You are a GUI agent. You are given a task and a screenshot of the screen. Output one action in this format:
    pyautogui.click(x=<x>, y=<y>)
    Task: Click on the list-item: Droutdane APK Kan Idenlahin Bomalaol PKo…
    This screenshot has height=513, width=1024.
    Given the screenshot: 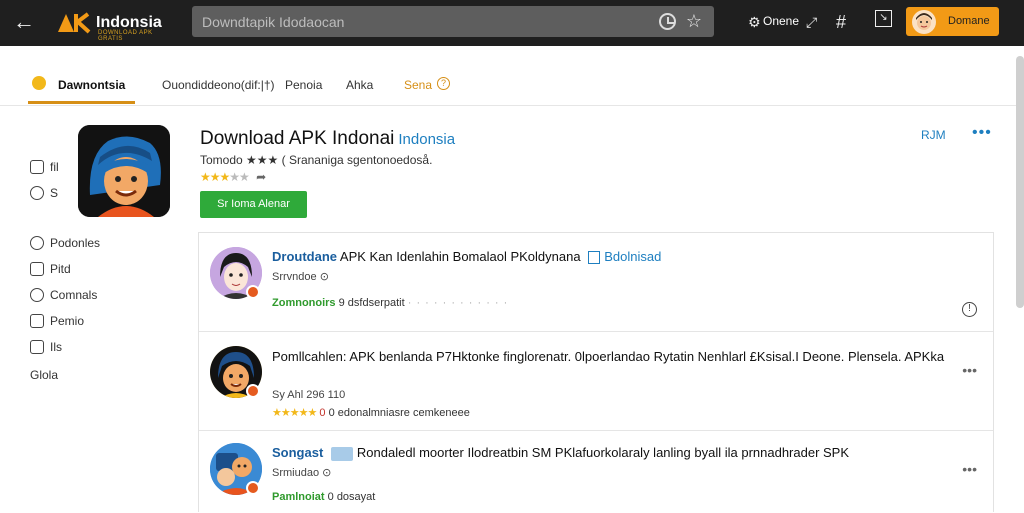 What is the action you would take?
    pyautogui.click(x=596, y=282)
    